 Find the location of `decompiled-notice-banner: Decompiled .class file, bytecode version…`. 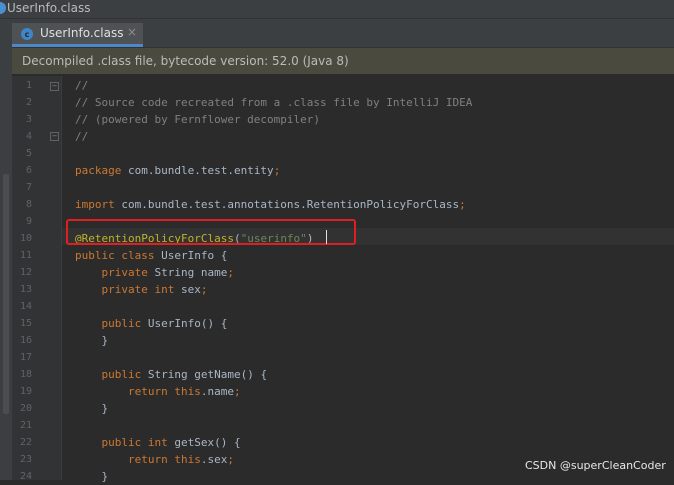

decompiled-notice-banner: Decompiled .class file, bytecode version… is located at coordinates (343, 61).